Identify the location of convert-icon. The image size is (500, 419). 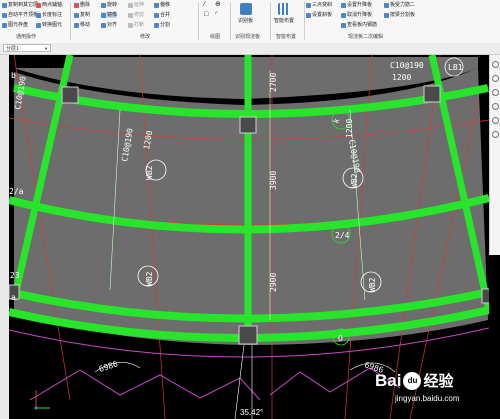
(38, 25).